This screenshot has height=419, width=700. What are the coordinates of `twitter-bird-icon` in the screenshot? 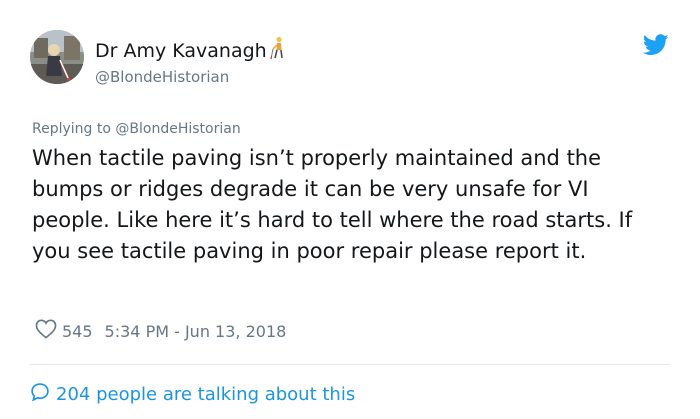 It's located at (655, 47).